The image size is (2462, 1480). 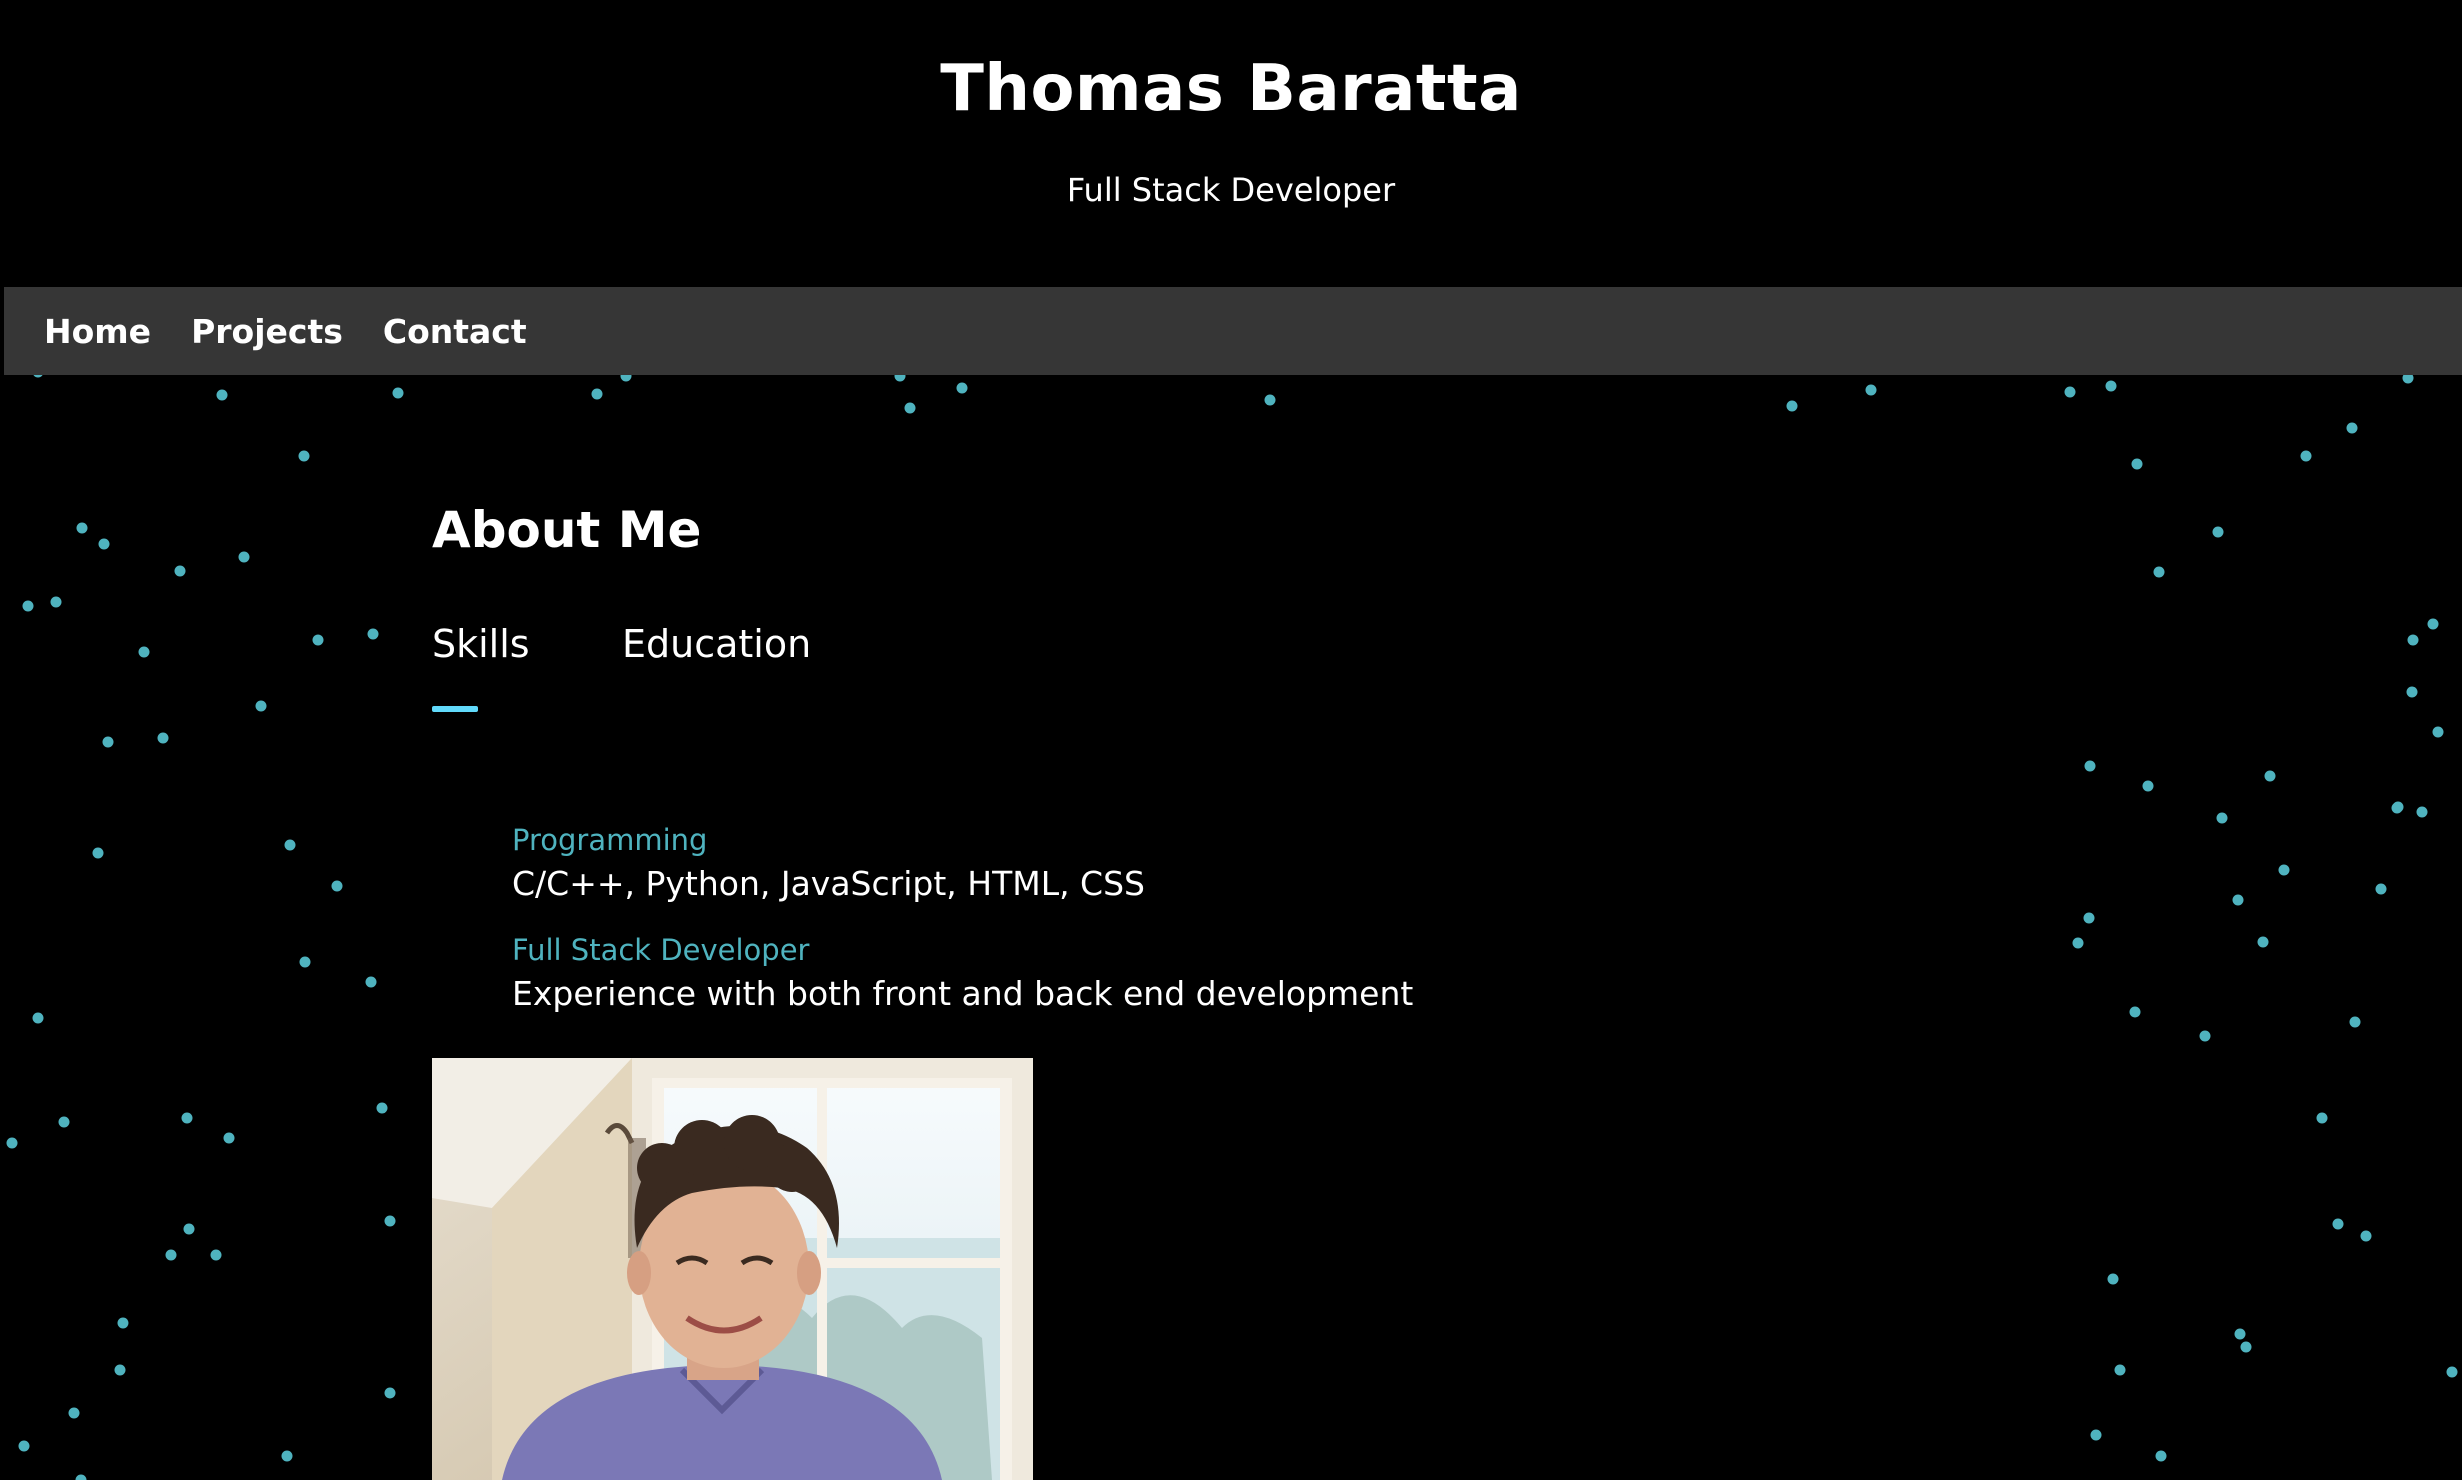 What do you see at coordinates (267, 331) in the screenshot?
I see `nav-link-projects: Projects` at bounding box center [267, 331].